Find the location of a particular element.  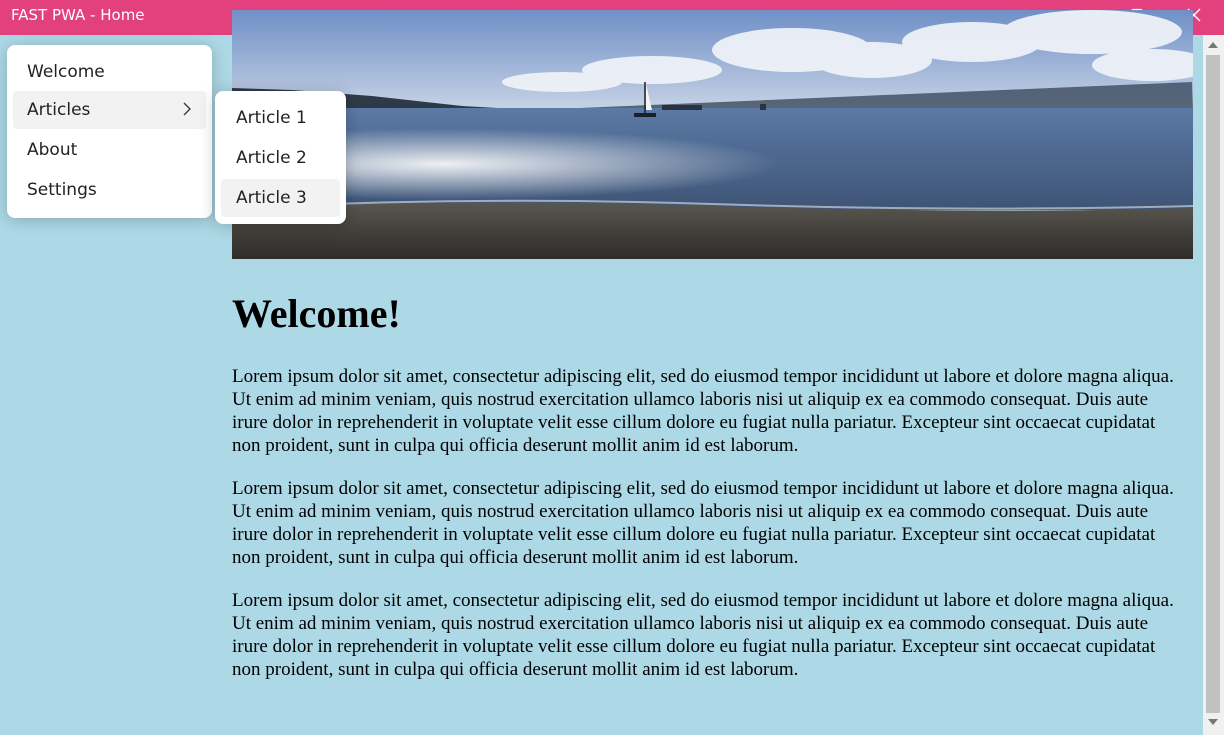

submenu-item-label: Article 3 is located at coordinates (271, 198).